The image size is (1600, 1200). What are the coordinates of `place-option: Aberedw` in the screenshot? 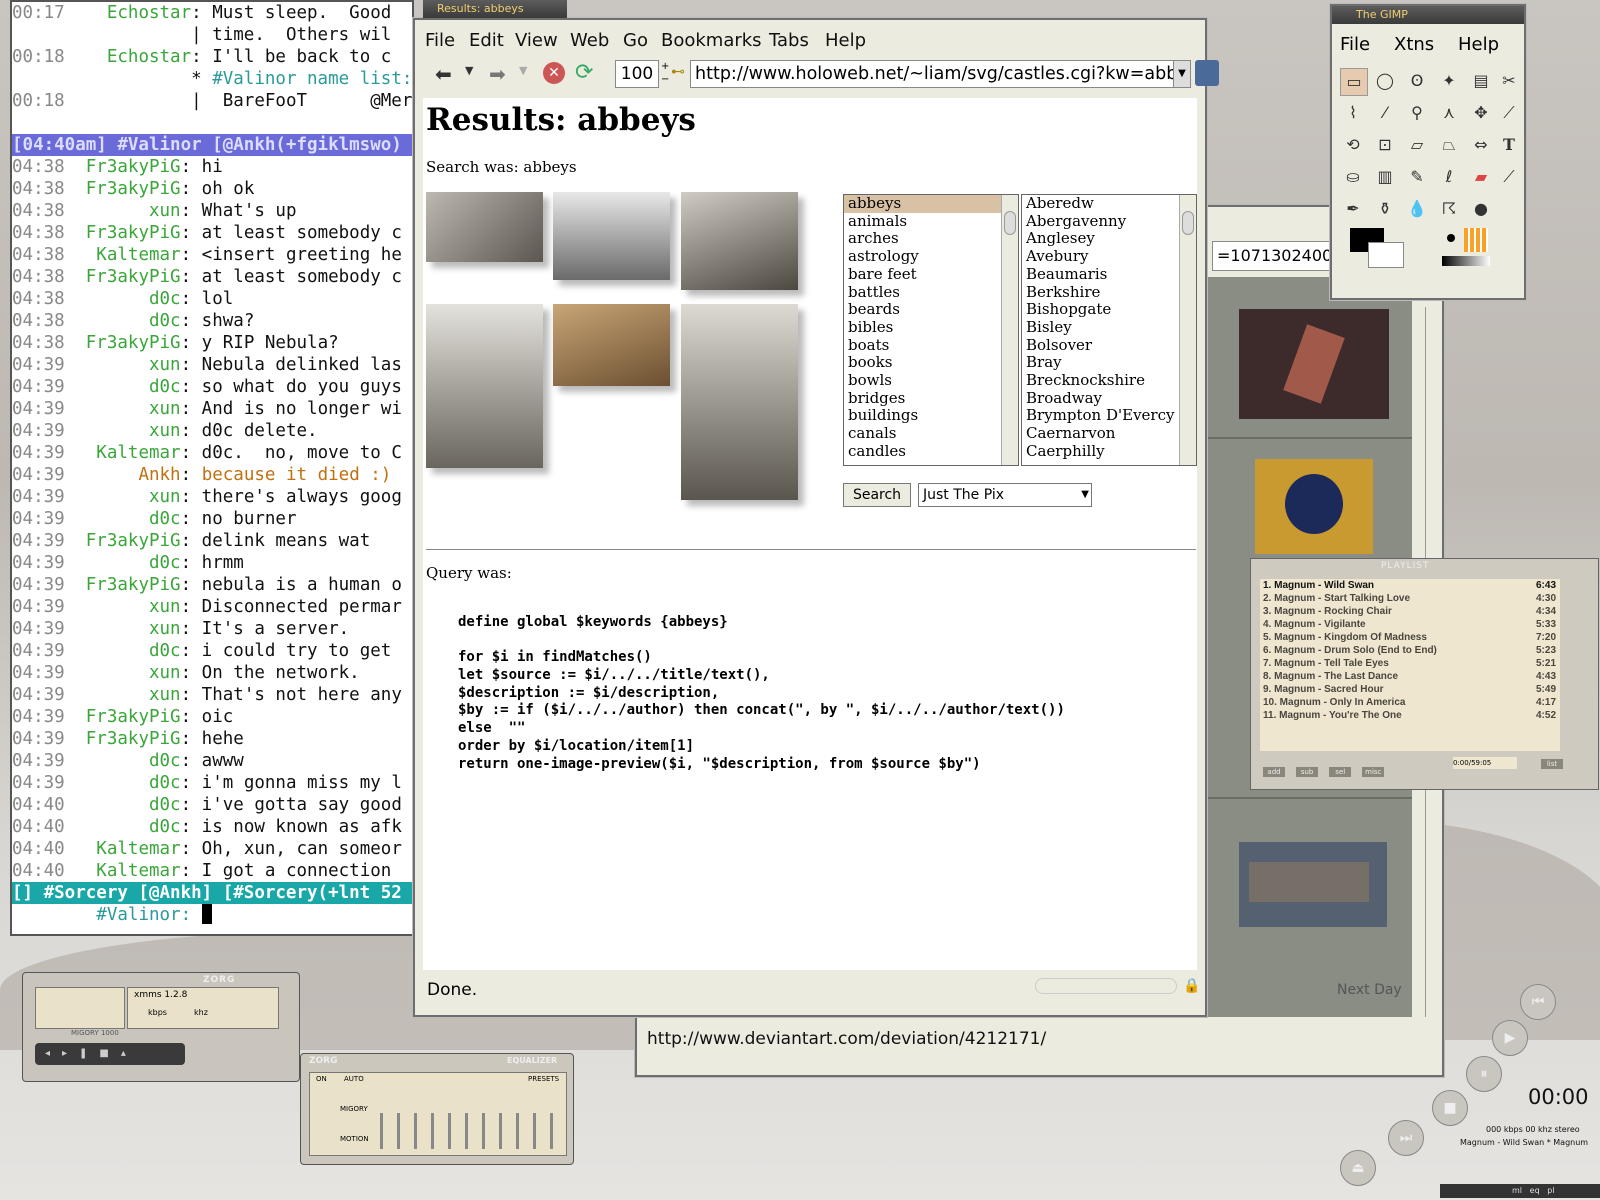 It's located at (1109, 204).